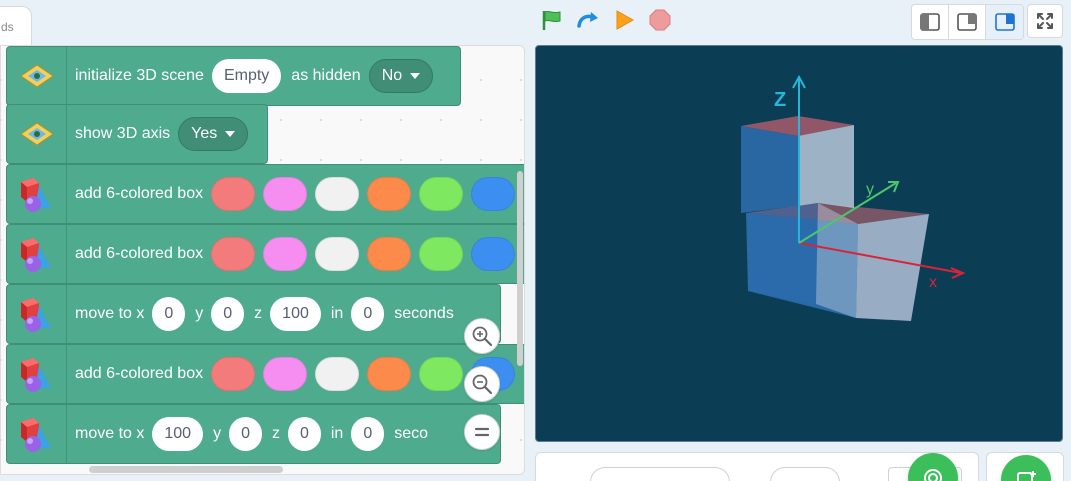 This screenshot has height=481, width=1071. I want to click on green-flag-icon, so click(552, 20).